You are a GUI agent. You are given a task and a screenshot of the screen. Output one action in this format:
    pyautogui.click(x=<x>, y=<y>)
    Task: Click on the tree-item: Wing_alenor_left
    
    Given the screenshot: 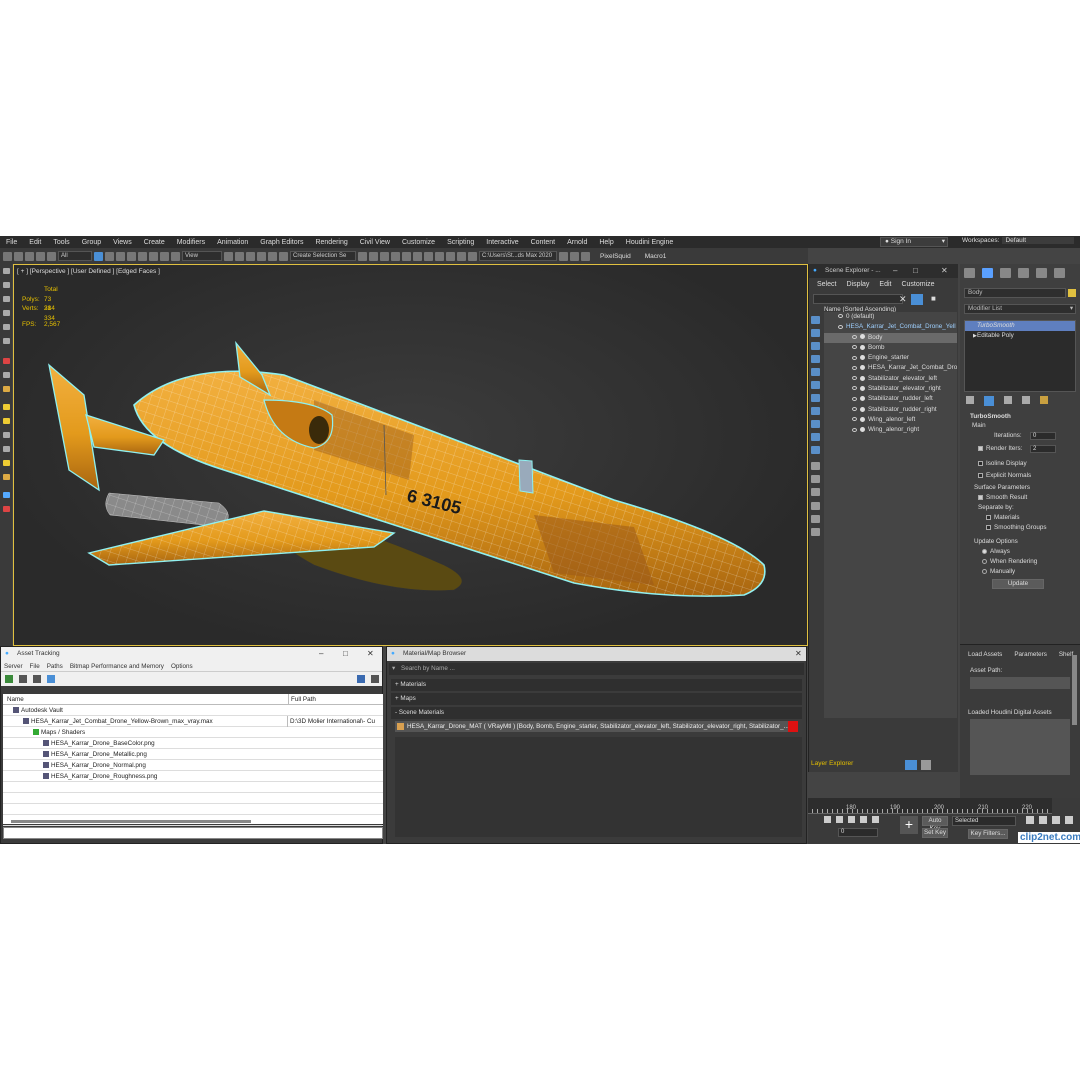 What is the action you would take?
    pyautogui.click(x=890, y=420)
    